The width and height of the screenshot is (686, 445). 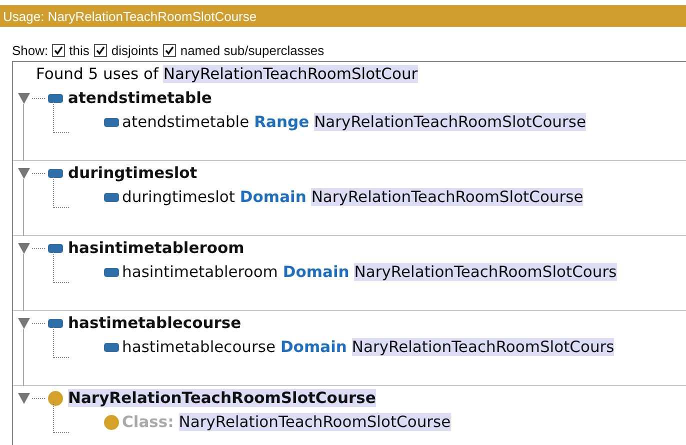 I want to click on checkbox-label: disjoints, so click(x=134, y=50).